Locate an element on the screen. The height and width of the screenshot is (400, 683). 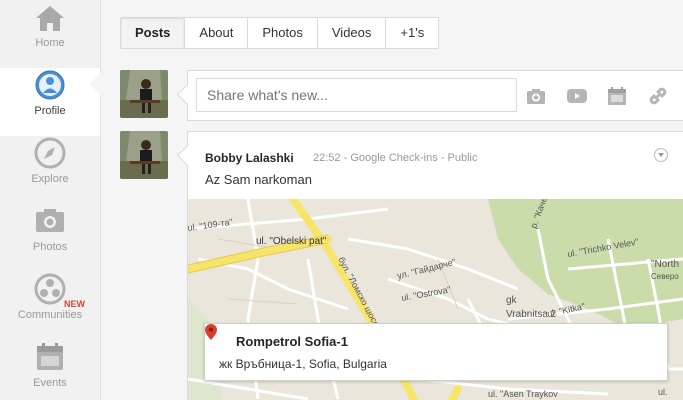
map-label: Северо is located at coordinates (665, 276).